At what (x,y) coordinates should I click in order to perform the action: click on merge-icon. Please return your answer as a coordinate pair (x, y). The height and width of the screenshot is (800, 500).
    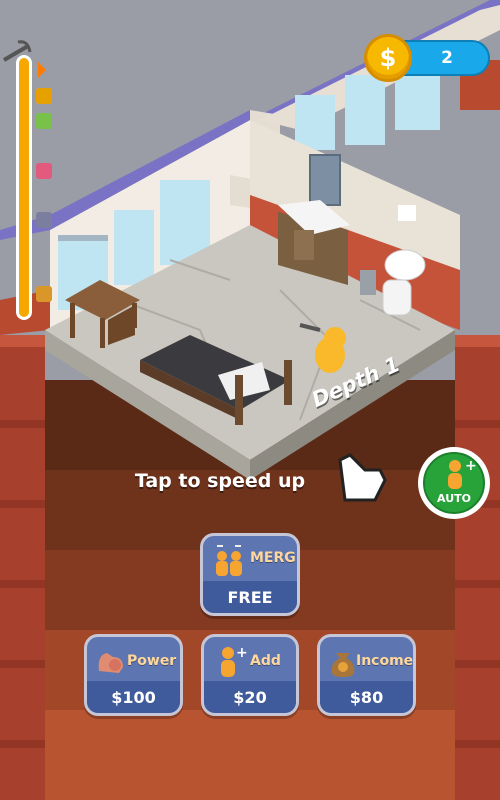
    Looking at the image, I should click on (229, 560).